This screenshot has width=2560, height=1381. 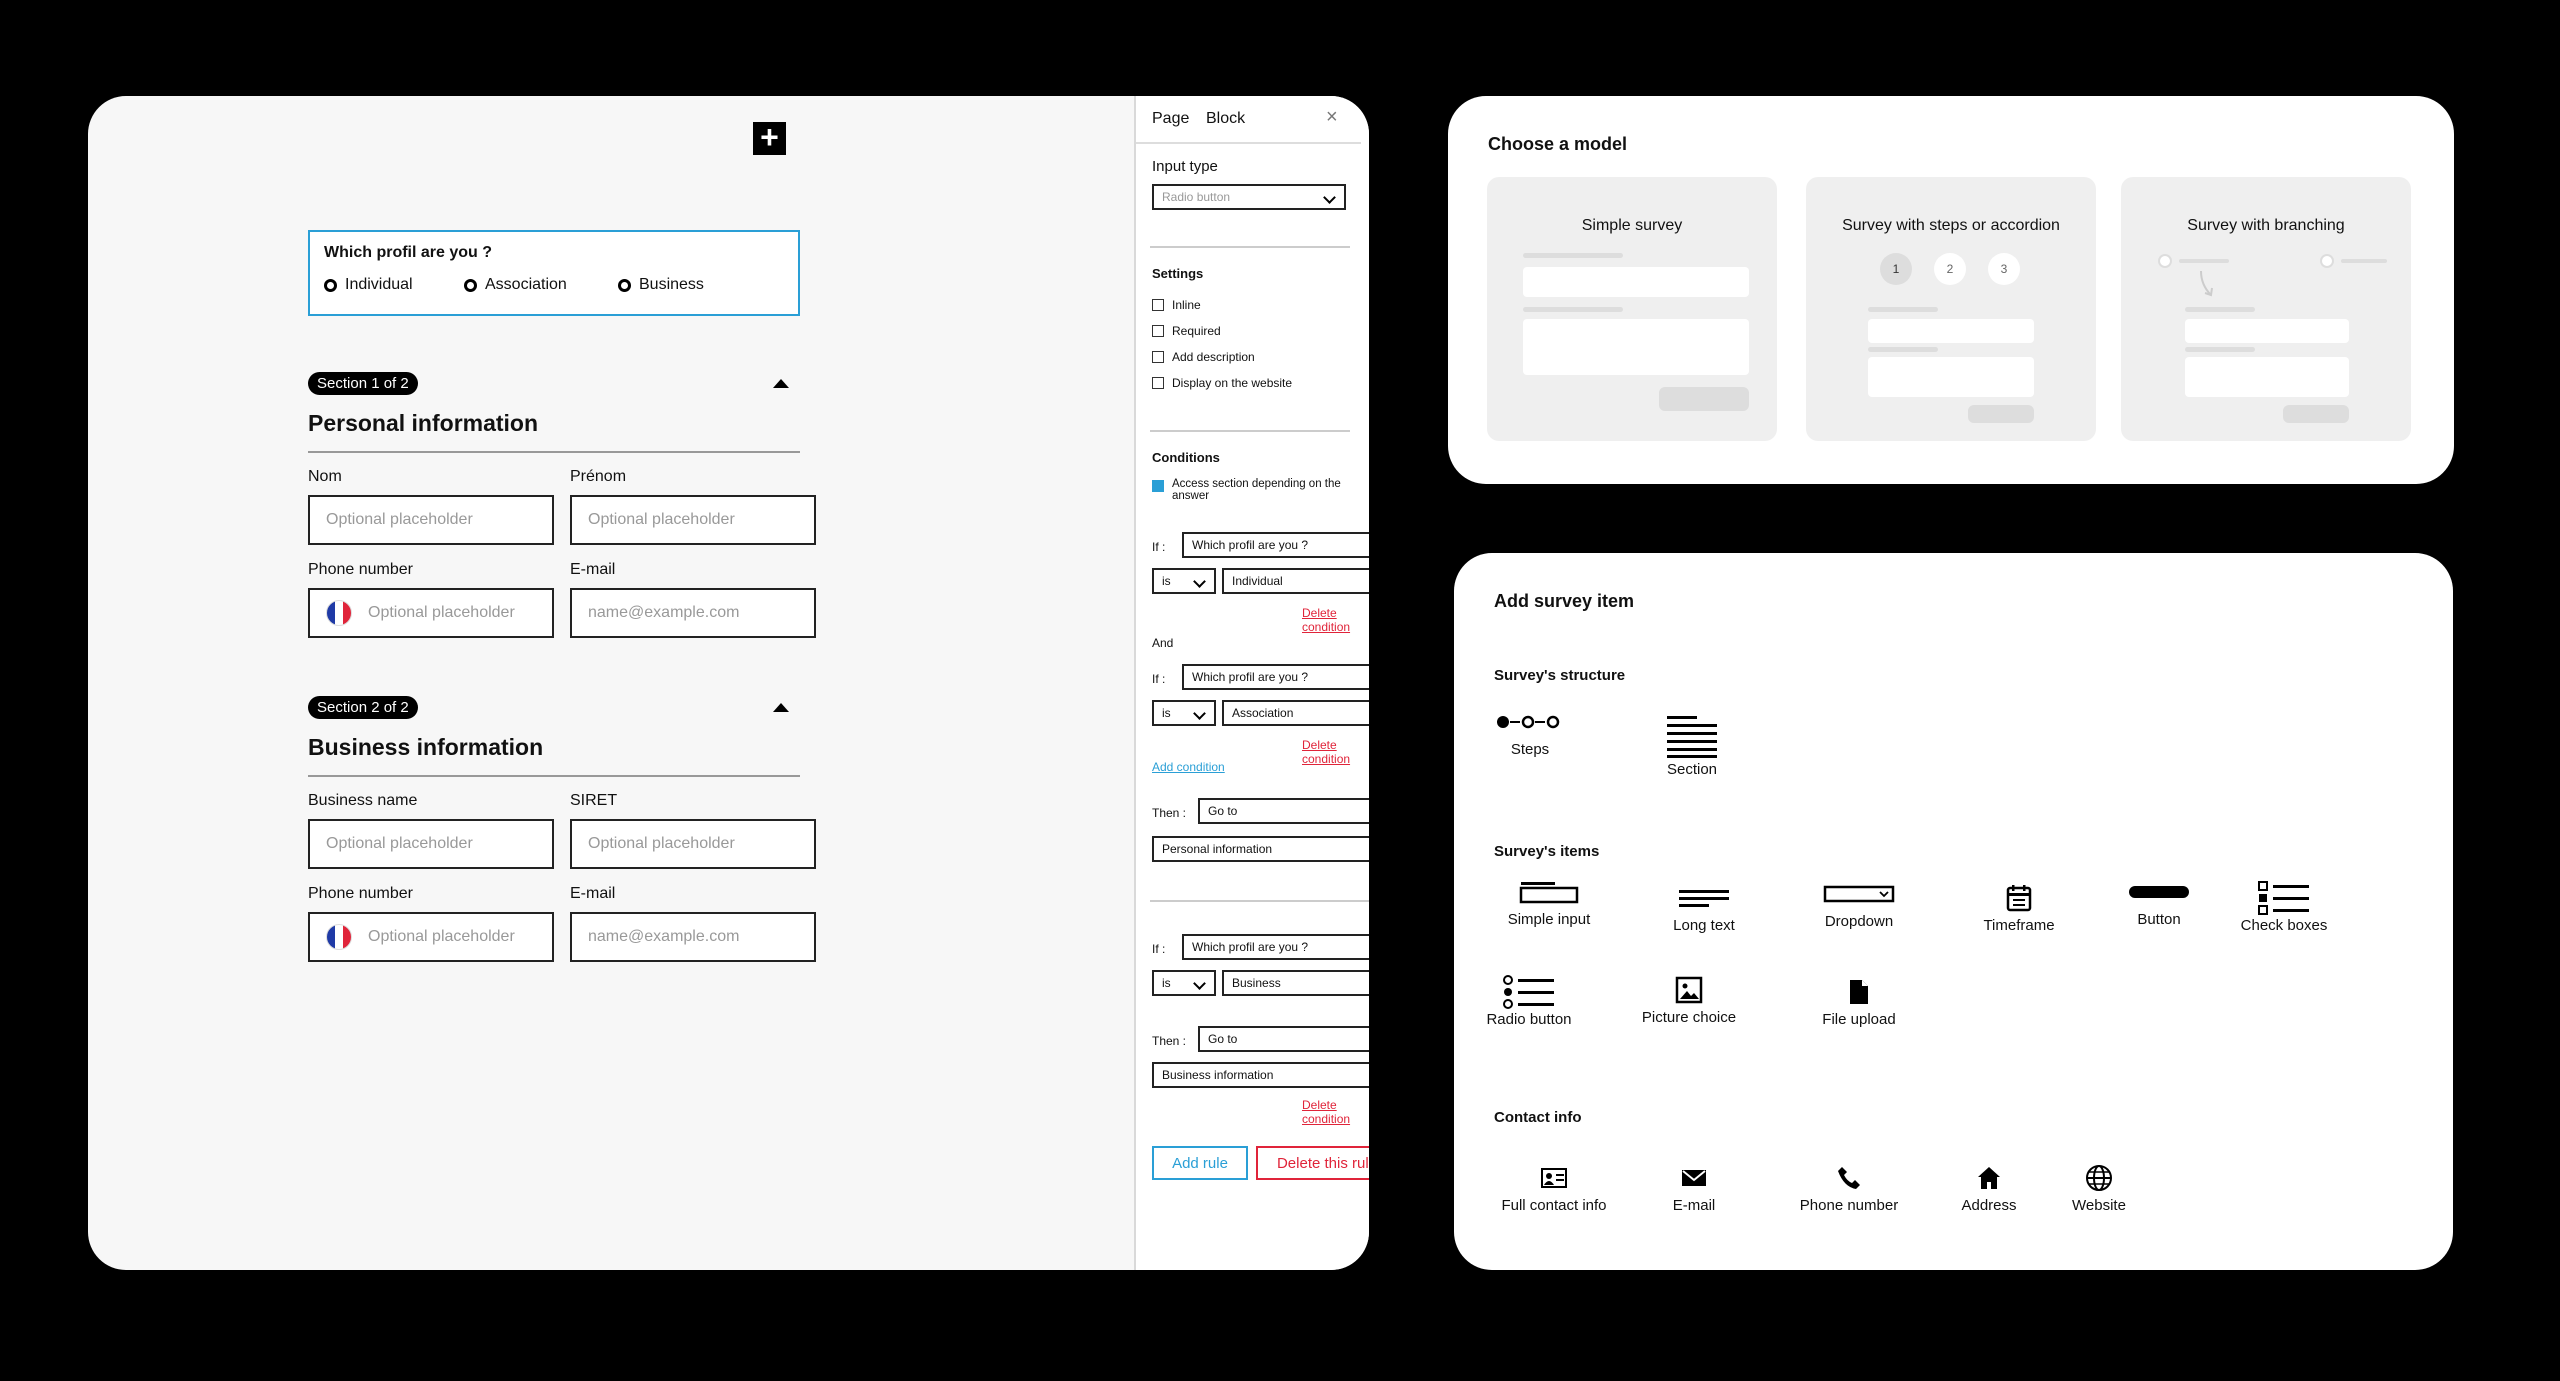 I want to click on tab-block: Block, so click(x=1225, y=119).